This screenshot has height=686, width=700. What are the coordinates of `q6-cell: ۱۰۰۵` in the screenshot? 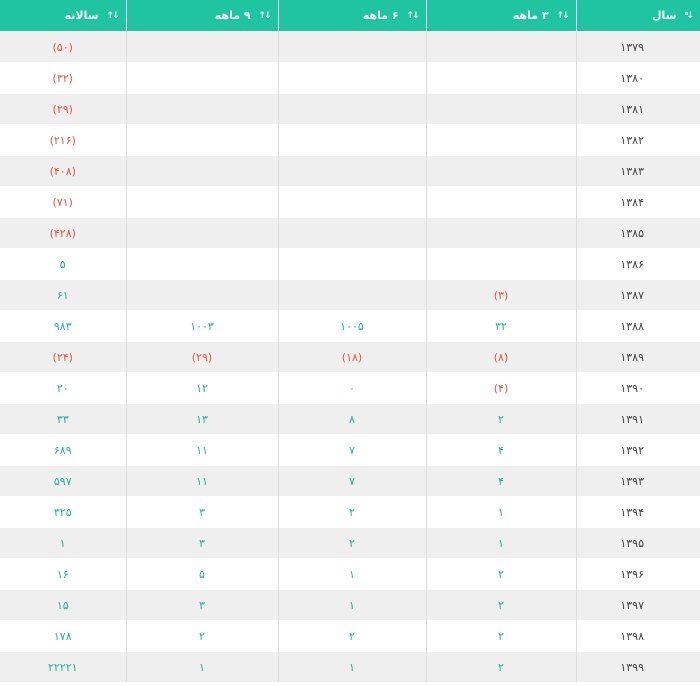 It's located at (351, 326).